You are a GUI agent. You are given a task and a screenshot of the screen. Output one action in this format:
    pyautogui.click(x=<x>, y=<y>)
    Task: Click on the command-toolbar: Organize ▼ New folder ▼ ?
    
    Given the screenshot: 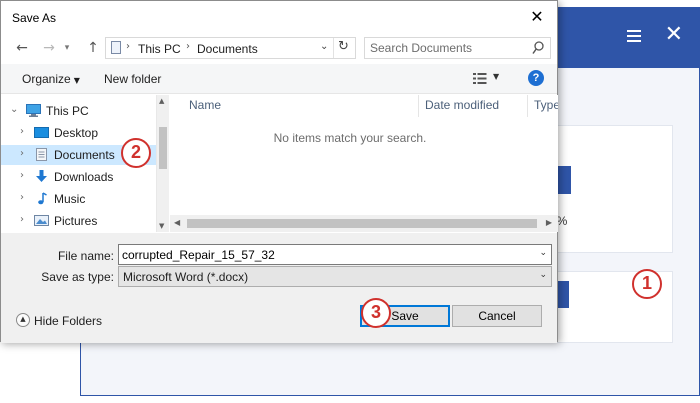 What is the action you would take?
    pyautogui.click(x=279, y=79)
    